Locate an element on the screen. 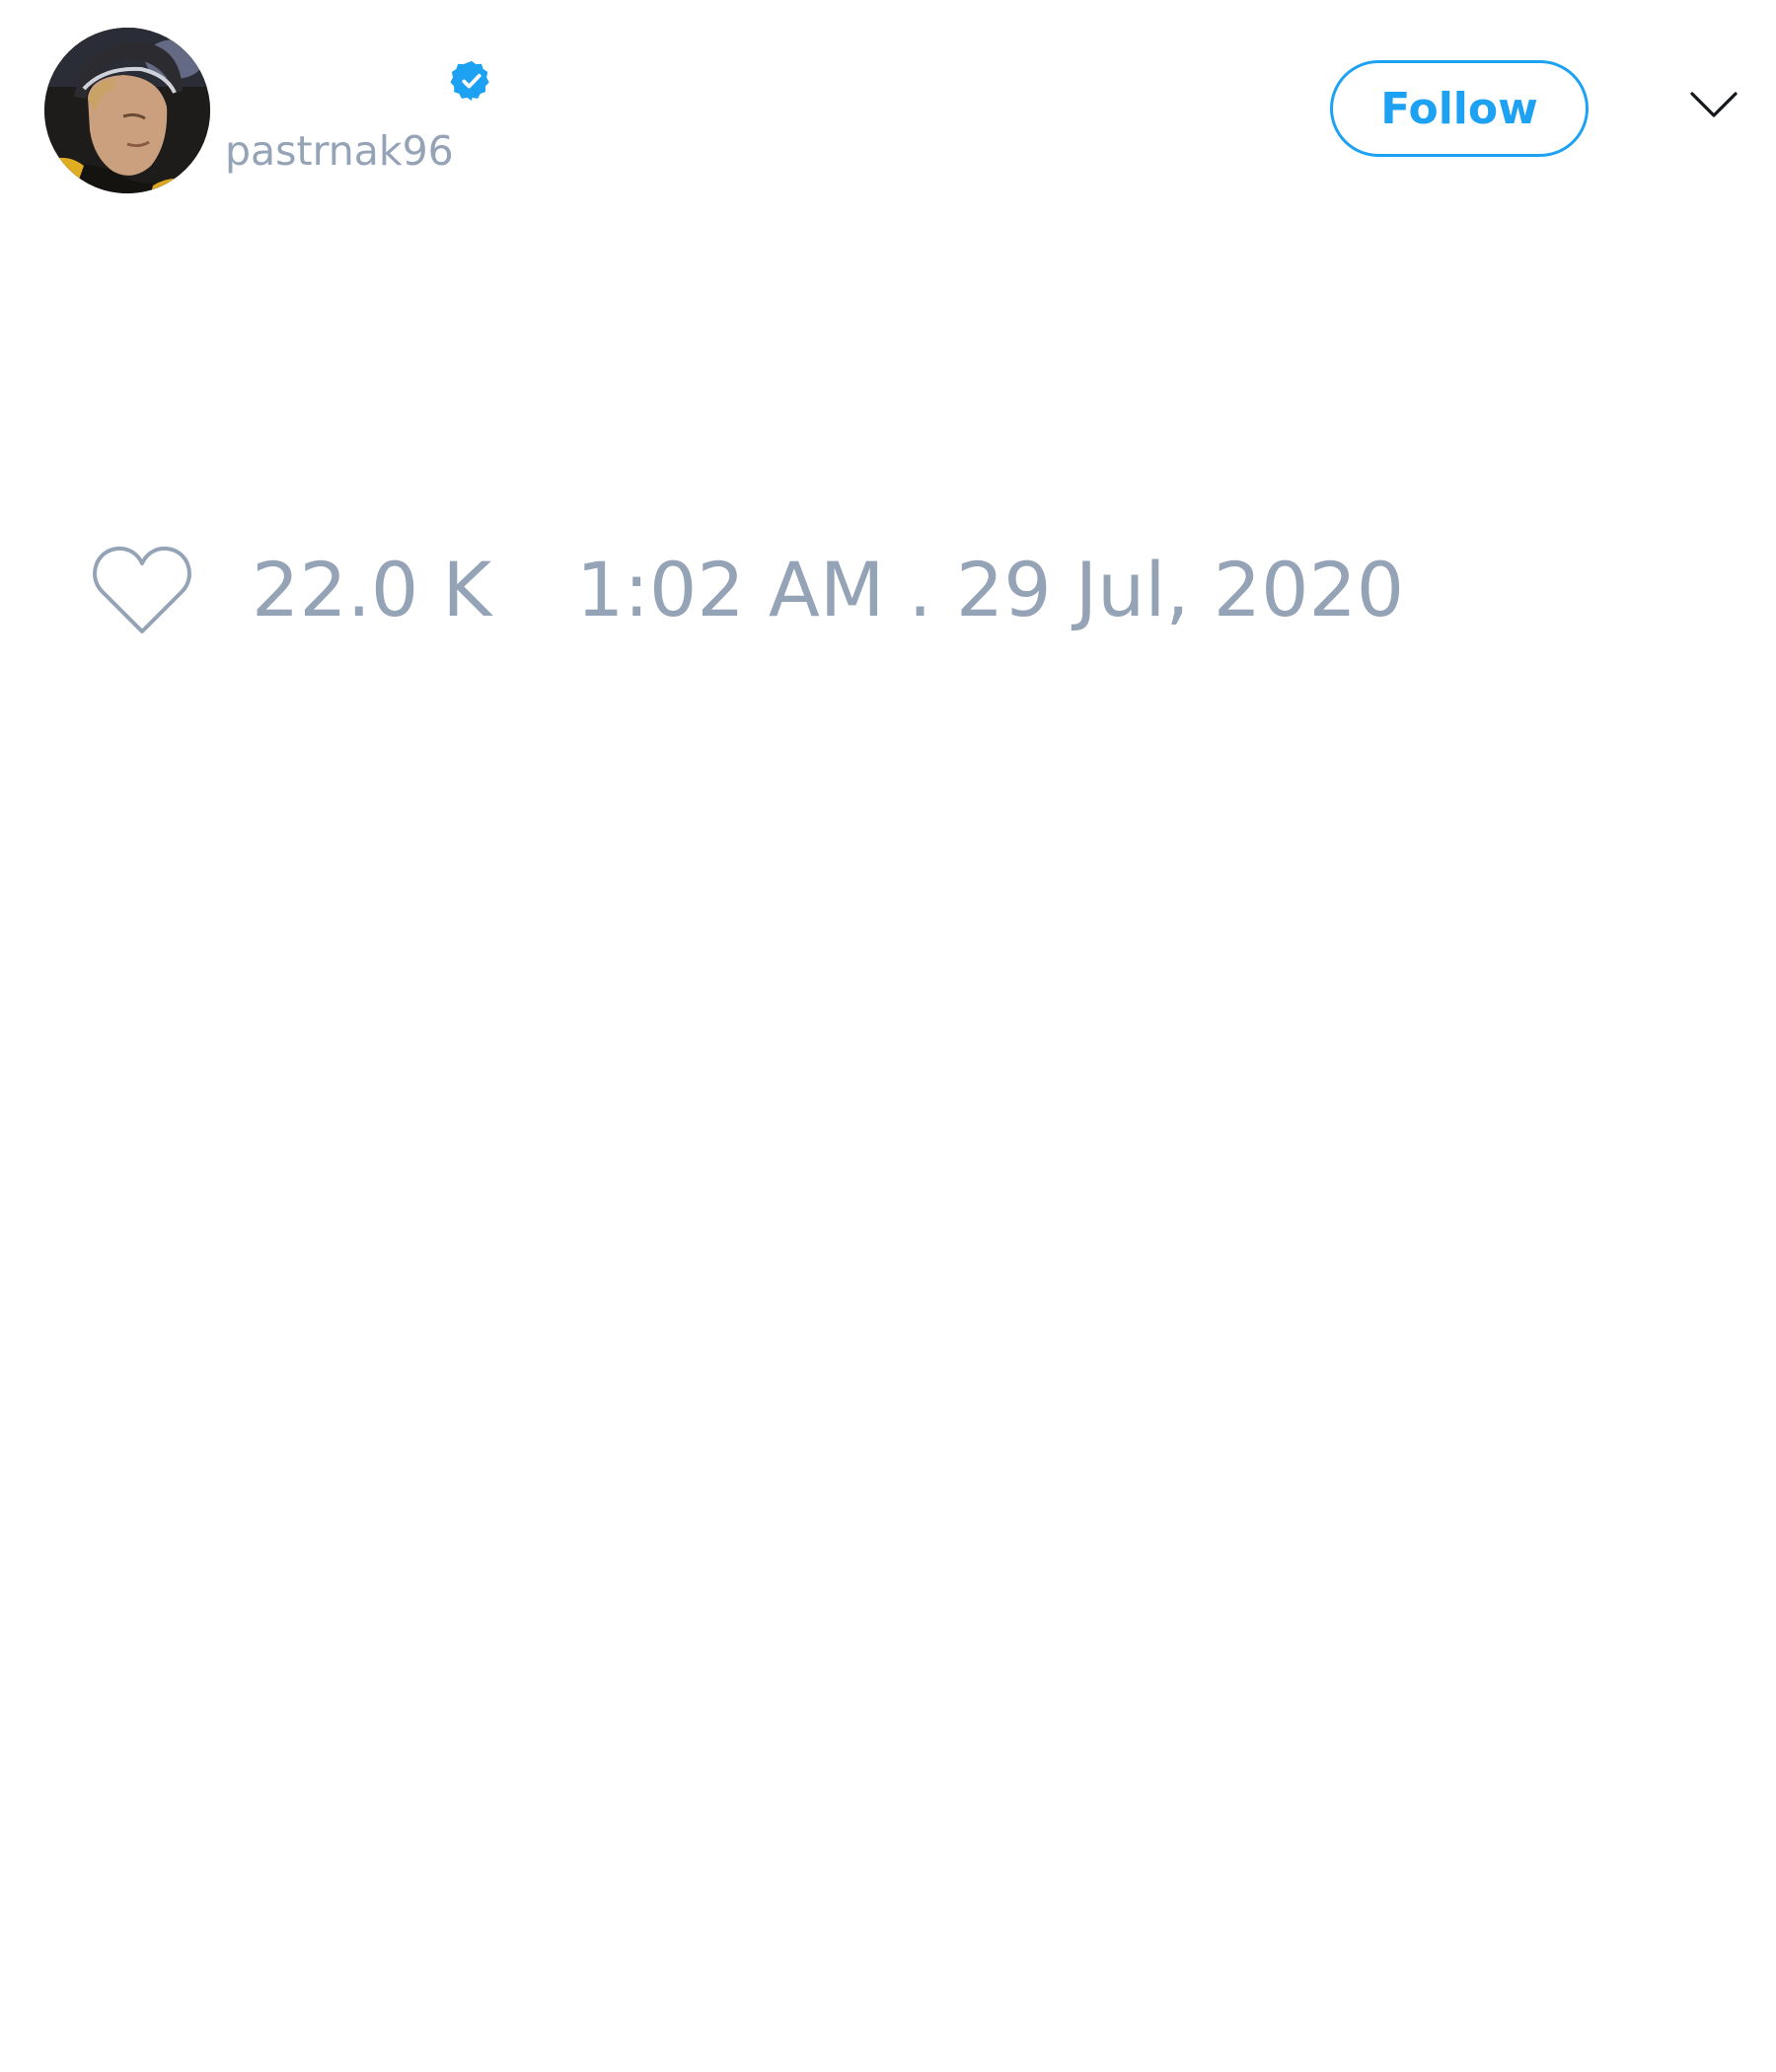  verified-badge-icon is located at coordinates (470, 81).